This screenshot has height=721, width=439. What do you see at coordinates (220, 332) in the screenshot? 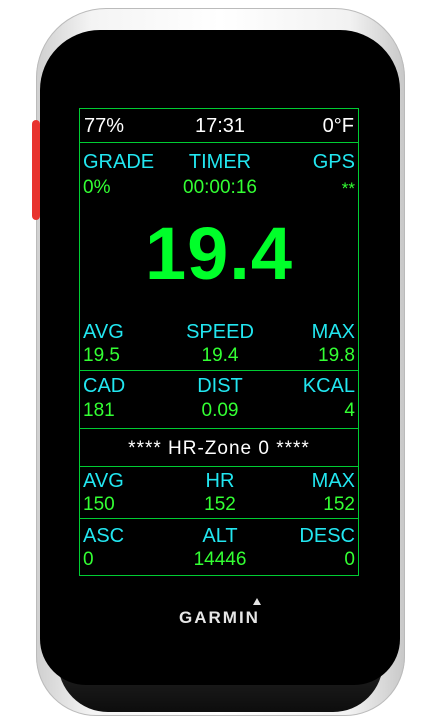
I see `speed-label: SPEED` at bounding box center [220, 332].